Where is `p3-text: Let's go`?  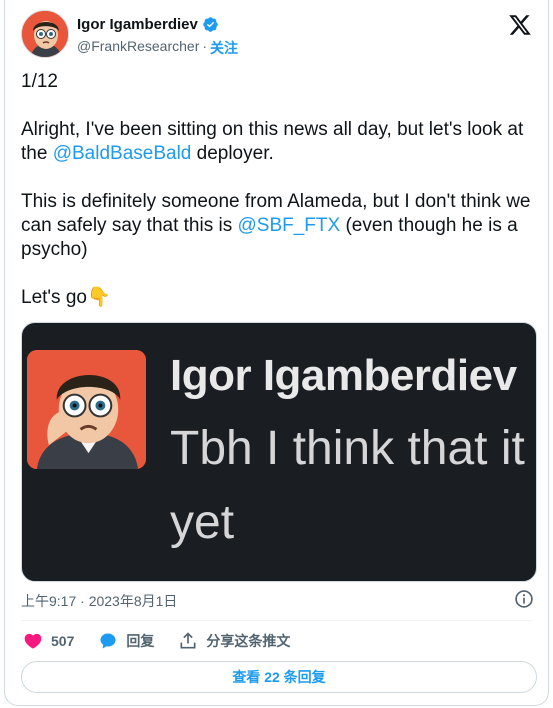 p3-text: Let's go is located at coordinates (54, 297).